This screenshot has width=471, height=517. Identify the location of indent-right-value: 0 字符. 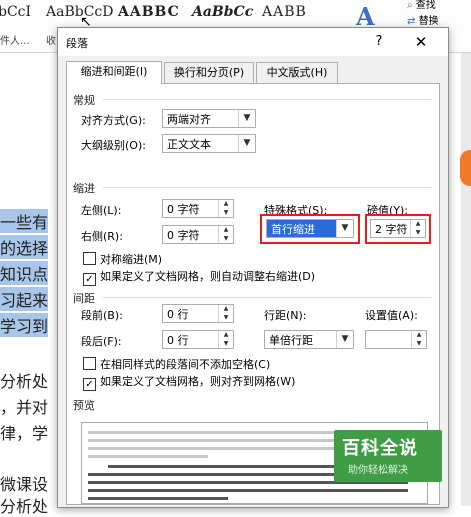
(183, 235).